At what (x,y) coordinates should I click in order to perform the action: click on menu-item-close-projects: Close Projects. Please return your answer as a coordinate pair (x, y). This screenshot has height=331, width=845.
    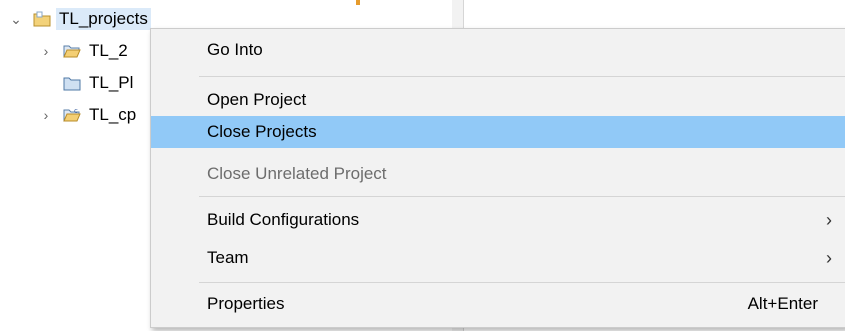
    Looking at the image, I should click on (498, 132).